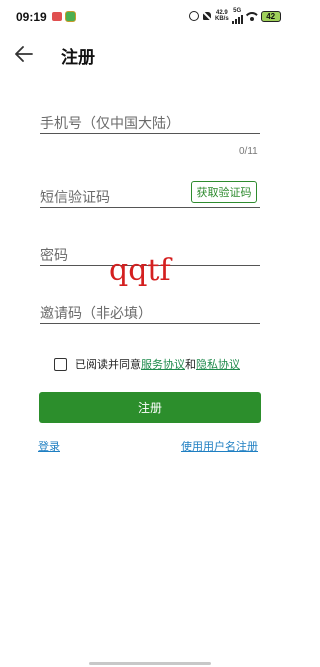 This screenshot has height=667, width=320. What do you see at coordinates (218, 364) in the screenshot?
I see `privacy-policy-link: 隐私协议` at bounding box center [218, 364].